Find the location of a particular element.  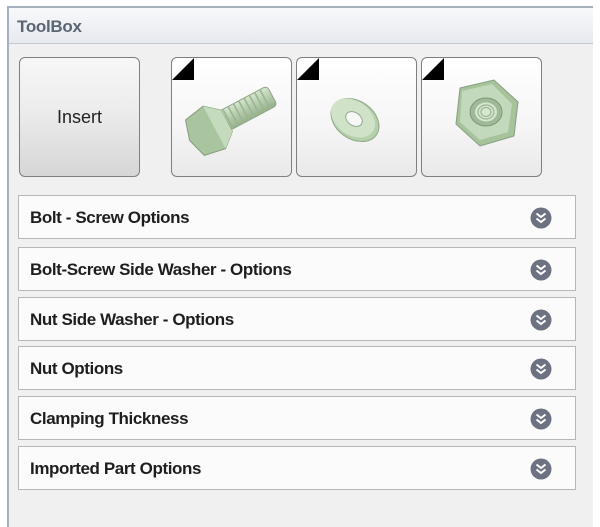

bolt-dropdown-button is located at coordinates (231, 117).